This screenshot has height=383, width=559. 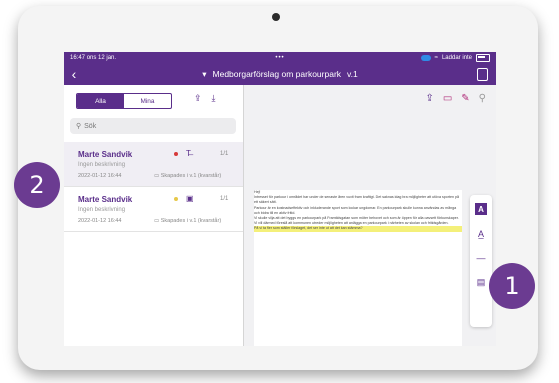 I want to click on back-button: ‹, so click(x=74, y=74).